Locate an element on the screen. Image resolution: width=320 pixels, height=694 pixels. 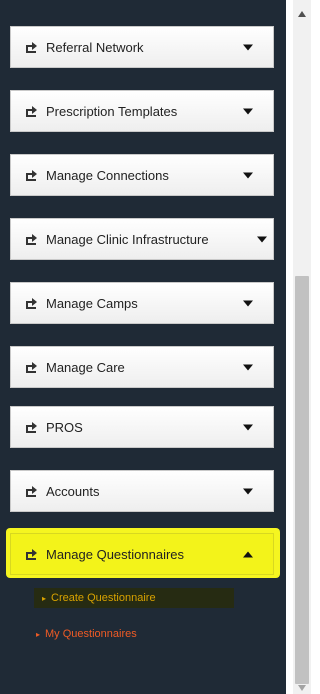
menu-item-manage-questionnaires: Manage Questionnaires is located at coordinates (142, 554).